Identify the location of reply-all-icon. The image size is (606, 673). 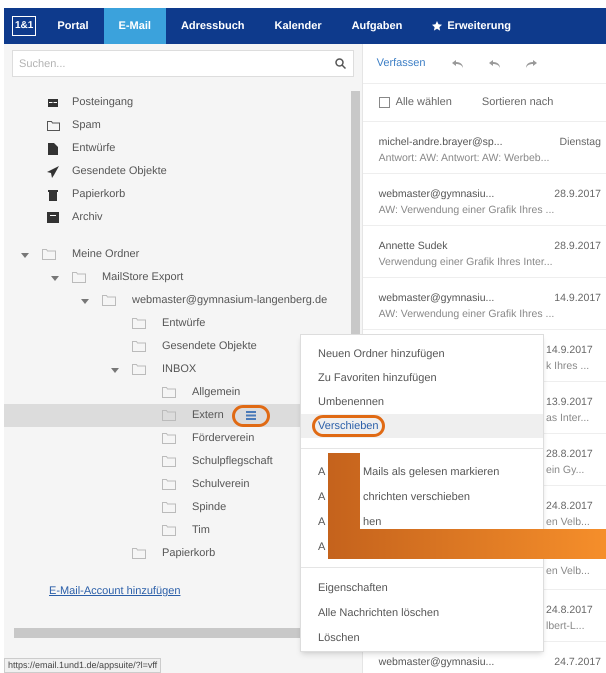
(494, 64).